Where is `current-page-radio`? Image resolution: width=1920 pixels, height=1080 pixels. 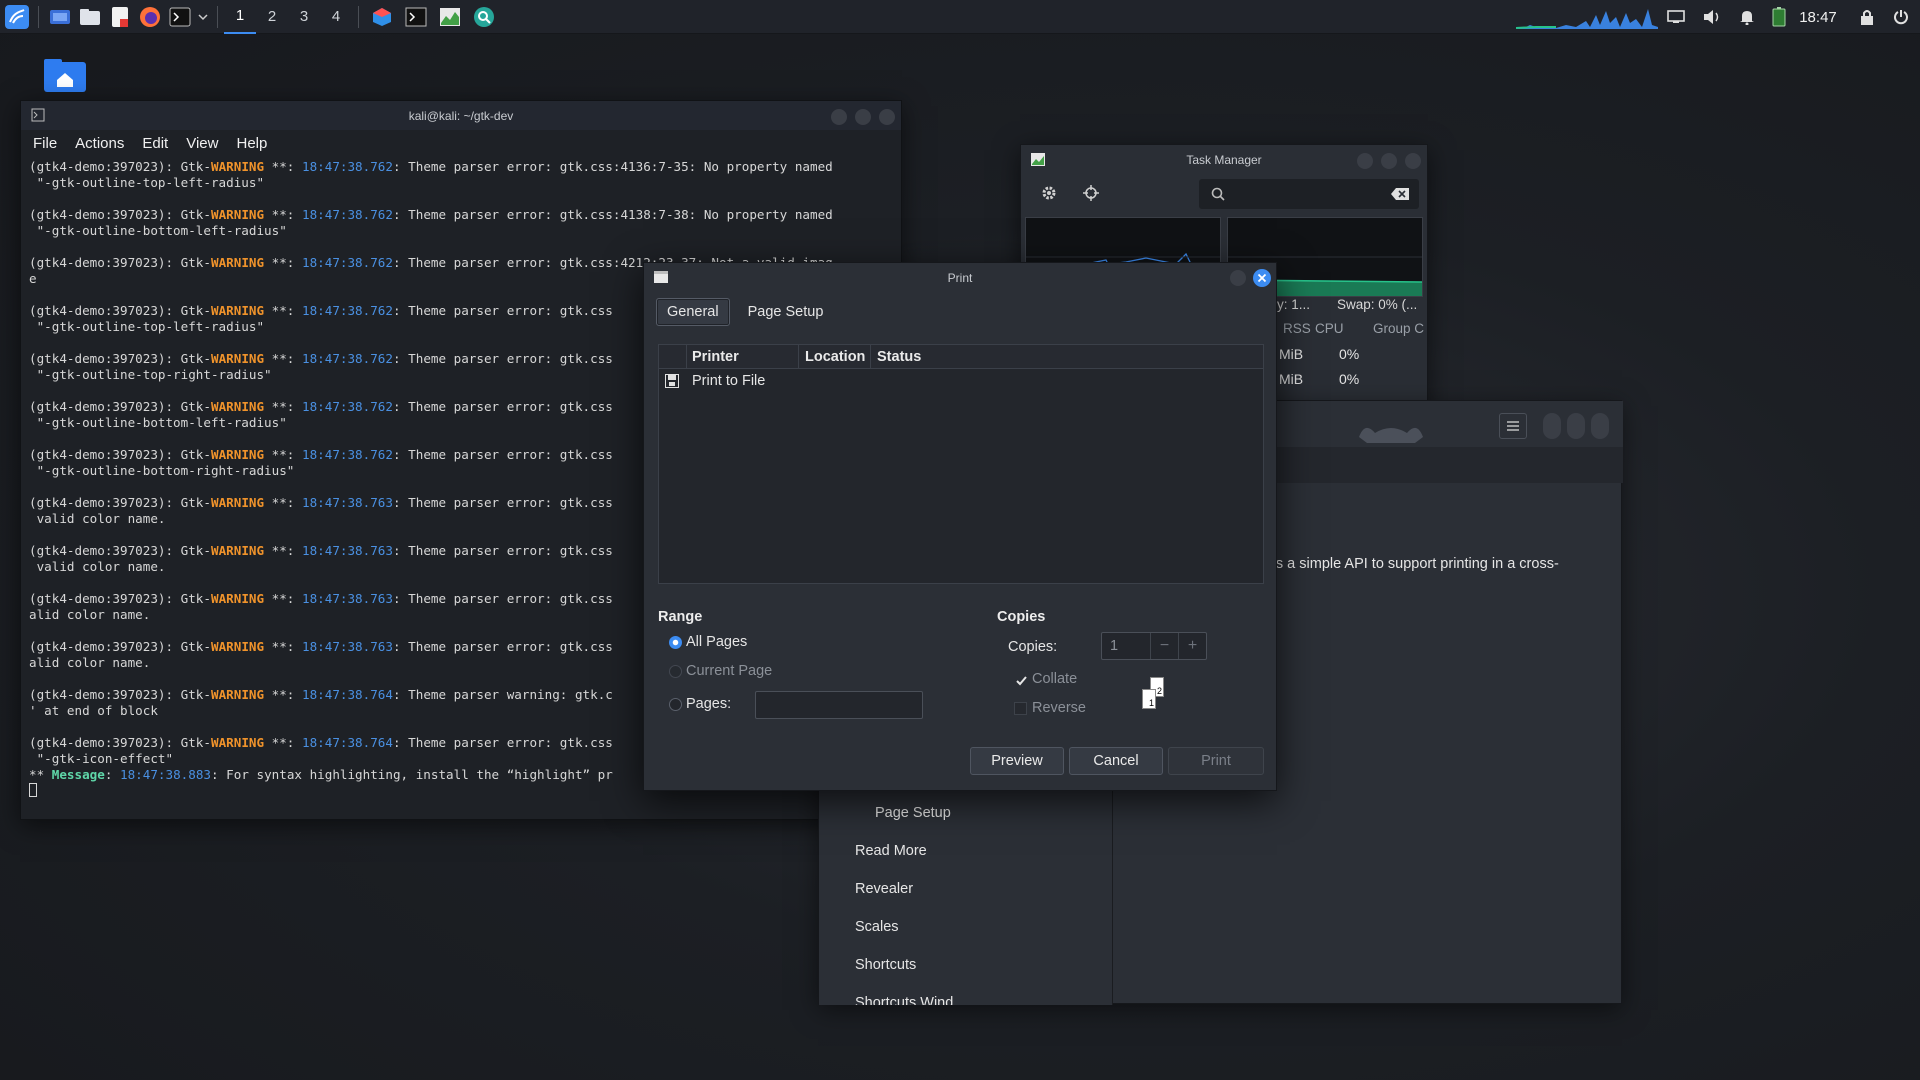
current-page-radio is located at coordinates (675, 671).